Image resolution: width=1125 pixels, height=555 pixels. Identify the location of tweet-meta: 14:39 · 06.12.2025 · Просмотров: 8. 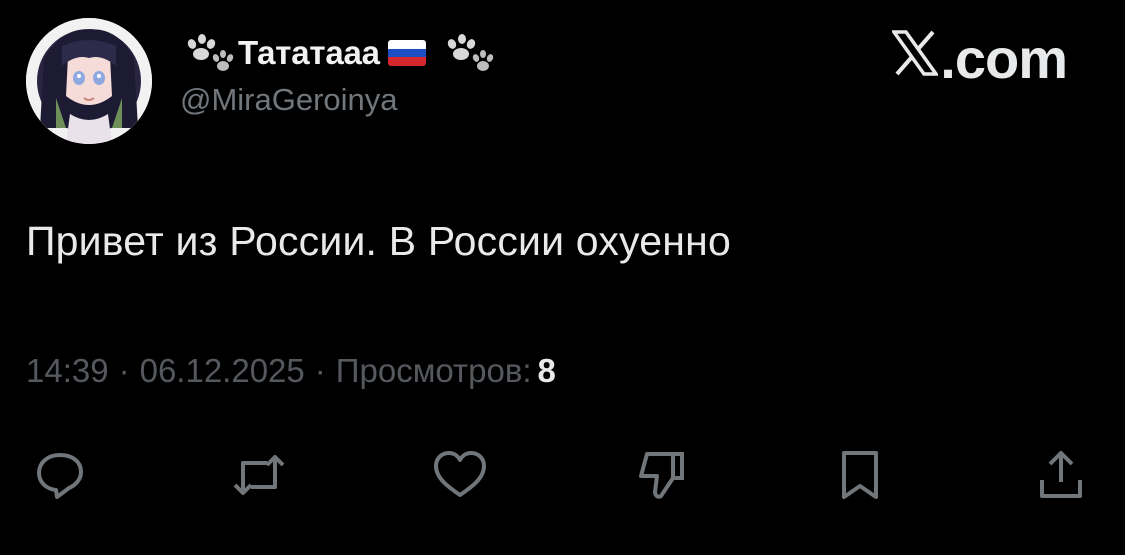
(291, 371).